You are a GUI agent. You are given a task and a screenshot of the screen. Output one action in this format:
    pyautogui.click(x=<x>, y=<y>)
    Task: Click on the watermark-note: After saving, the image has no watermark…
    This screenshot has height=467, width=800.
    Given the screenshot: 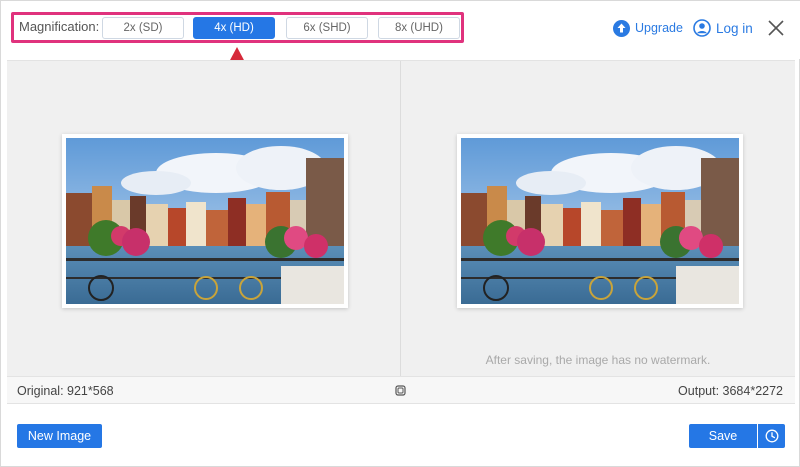 What is the action you would take?
    pyautogui.click(x=598, y=360)
    